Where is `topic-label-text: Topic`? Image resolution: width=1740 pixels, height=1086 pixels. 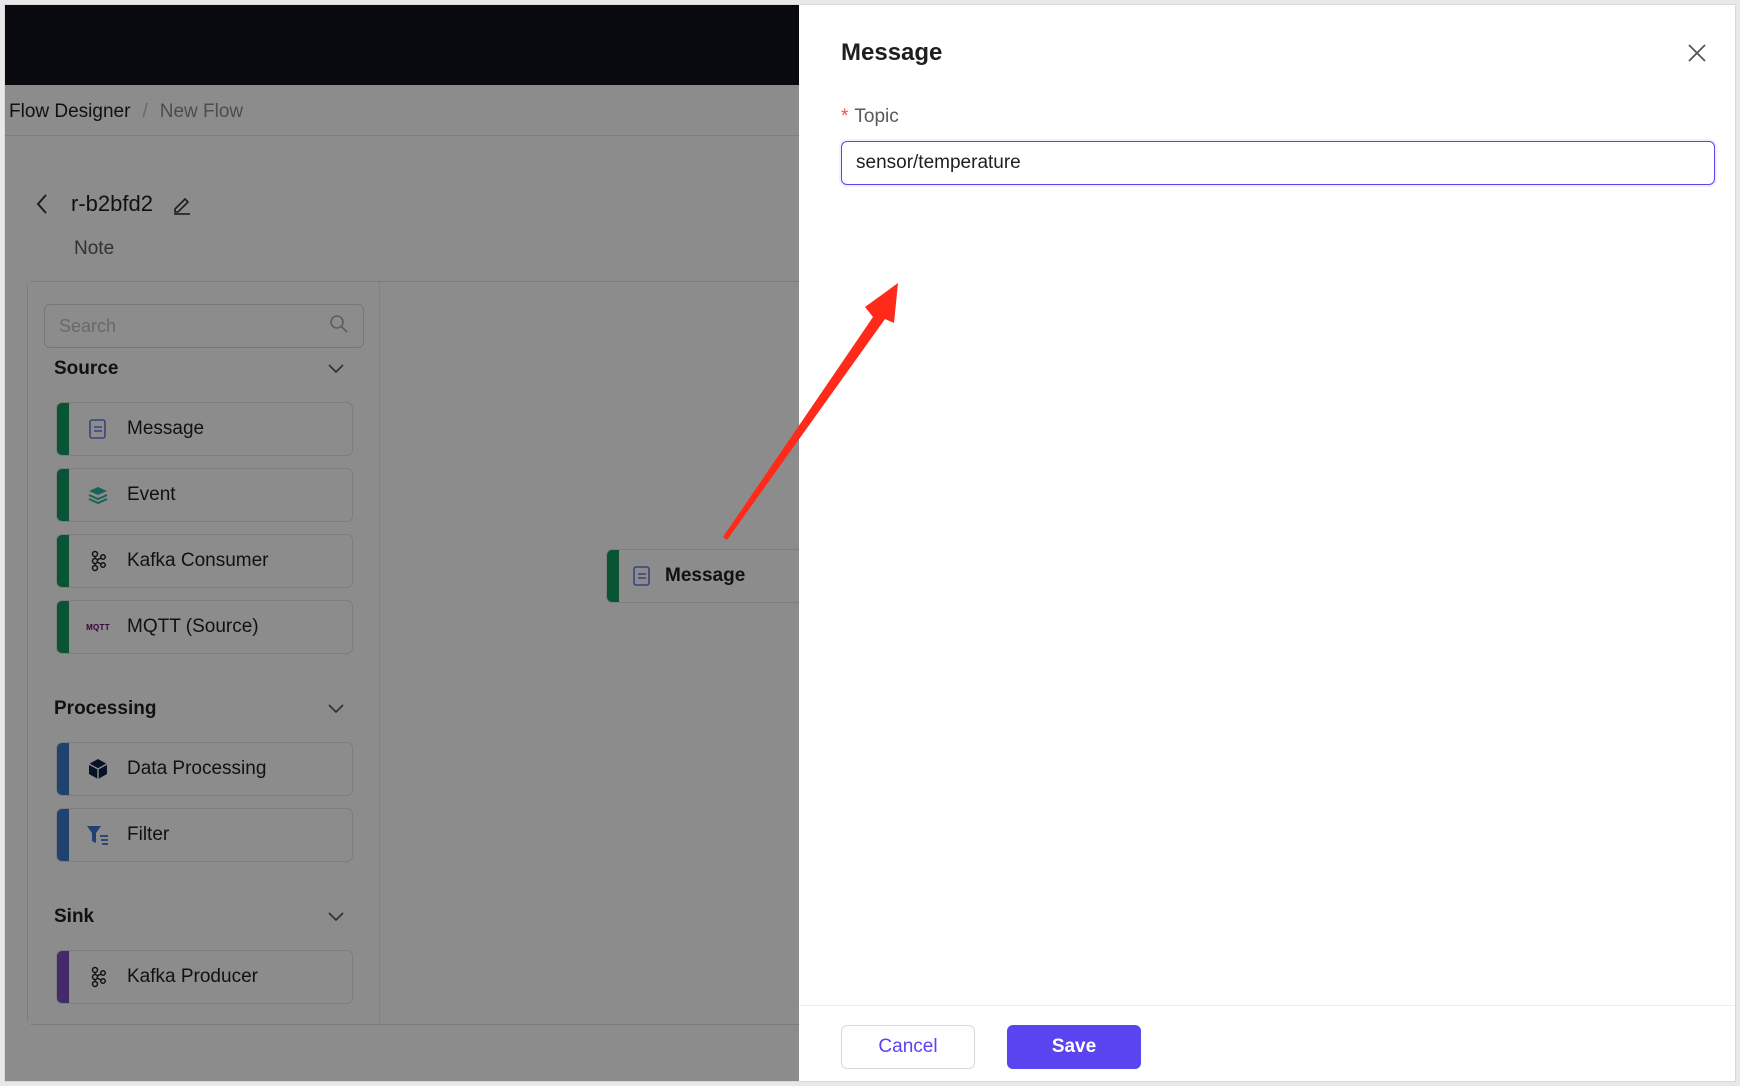
topic-label-text: Topic is located at coordinates (876, 116).